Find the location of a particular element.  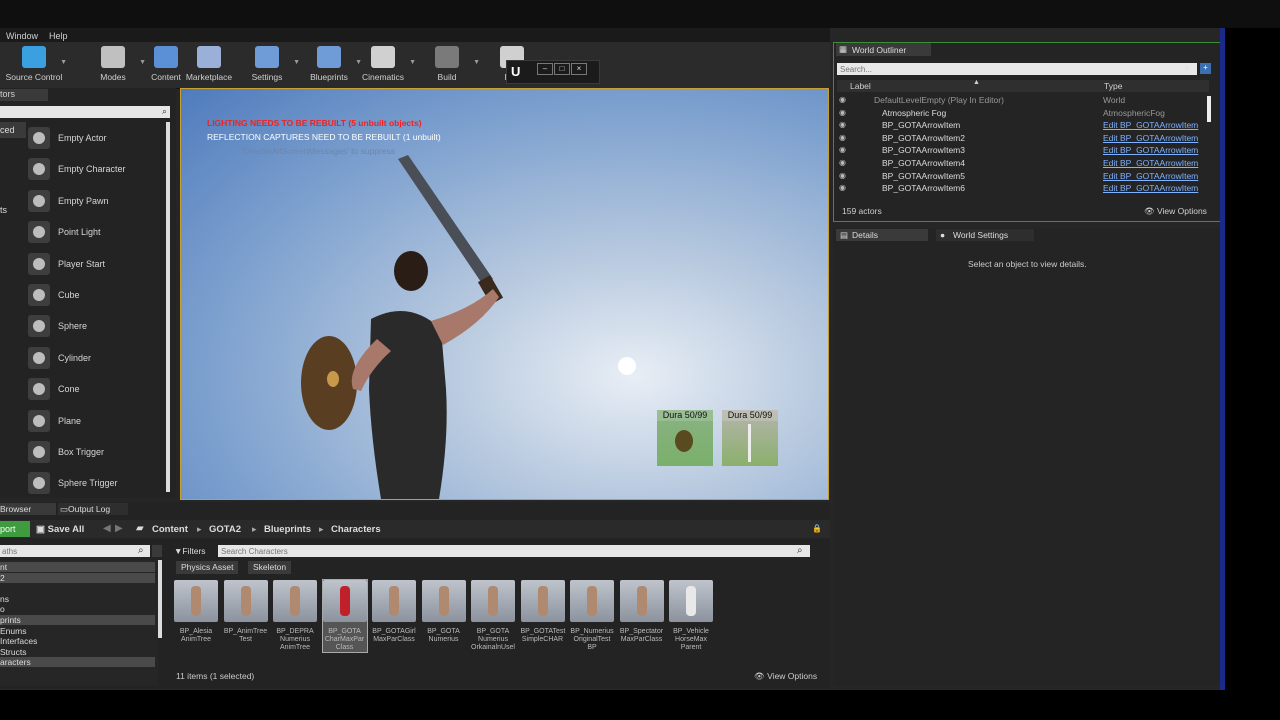

category-advanced: ced is located at coordinates (13, 130).